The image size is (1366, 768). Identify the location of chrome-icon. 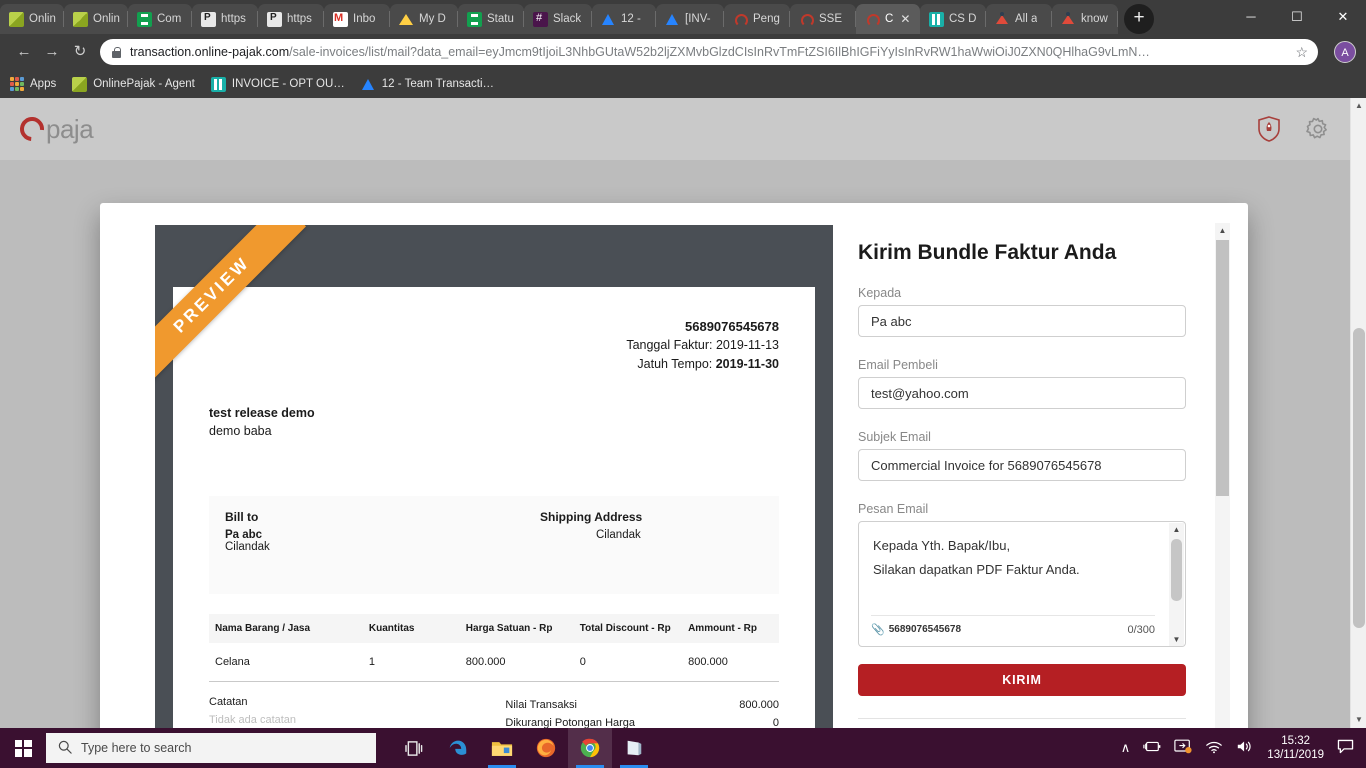
(590, 748).